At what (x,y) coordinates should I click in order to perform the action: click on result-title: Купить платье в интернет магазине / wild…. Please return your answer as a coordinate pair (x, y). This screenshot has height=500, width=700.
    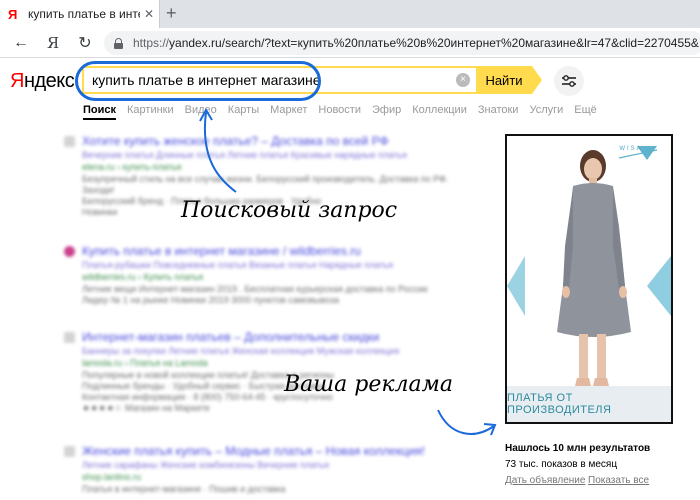
    Looking at the image, I should click on (221, 251).